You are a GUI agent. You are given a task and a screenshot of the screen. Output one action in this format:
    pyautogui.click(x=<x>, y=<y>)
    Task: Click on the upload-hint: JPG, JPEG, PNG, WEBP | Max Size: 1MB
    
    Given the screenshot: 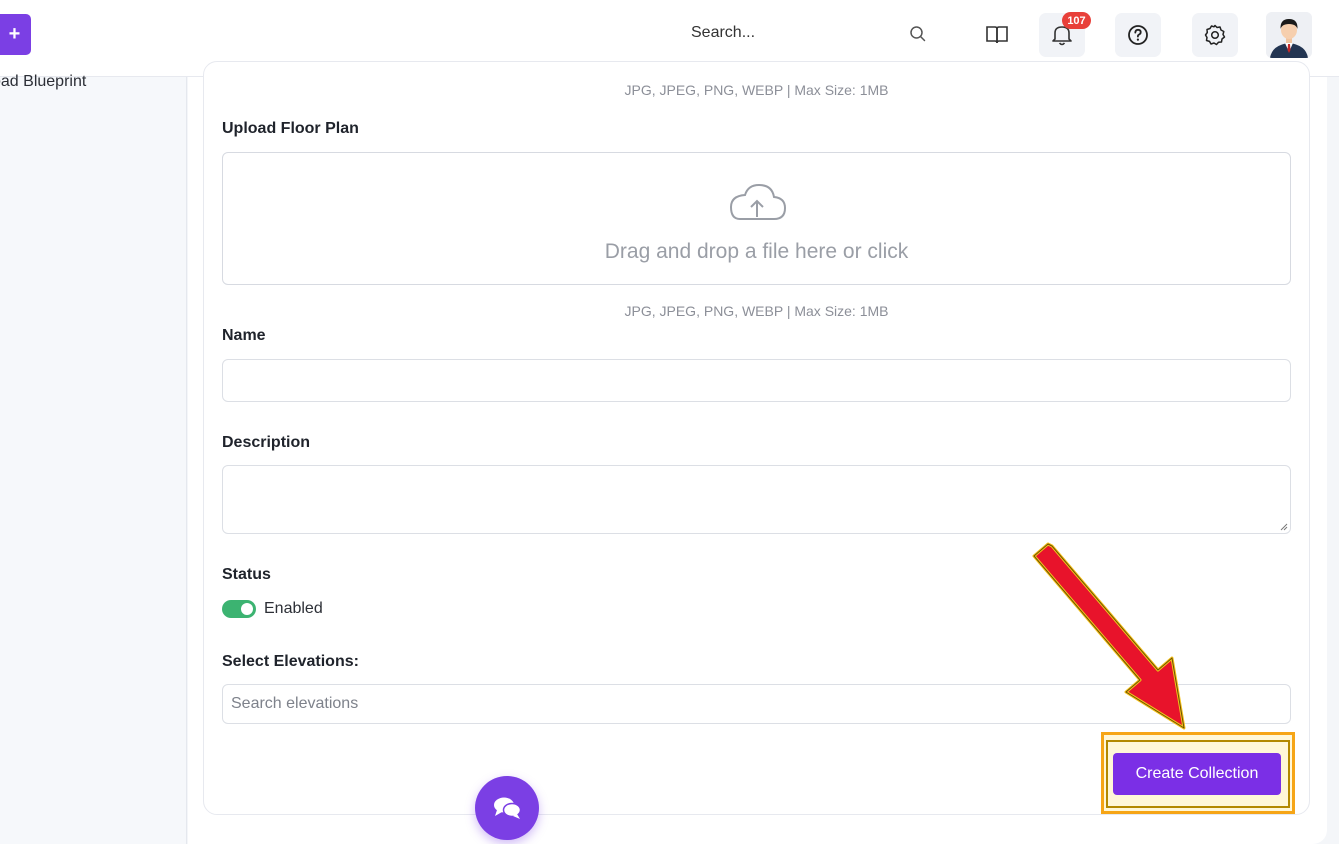 What is the action you would take?
    pyautogui.click(x=756, y=90)
    